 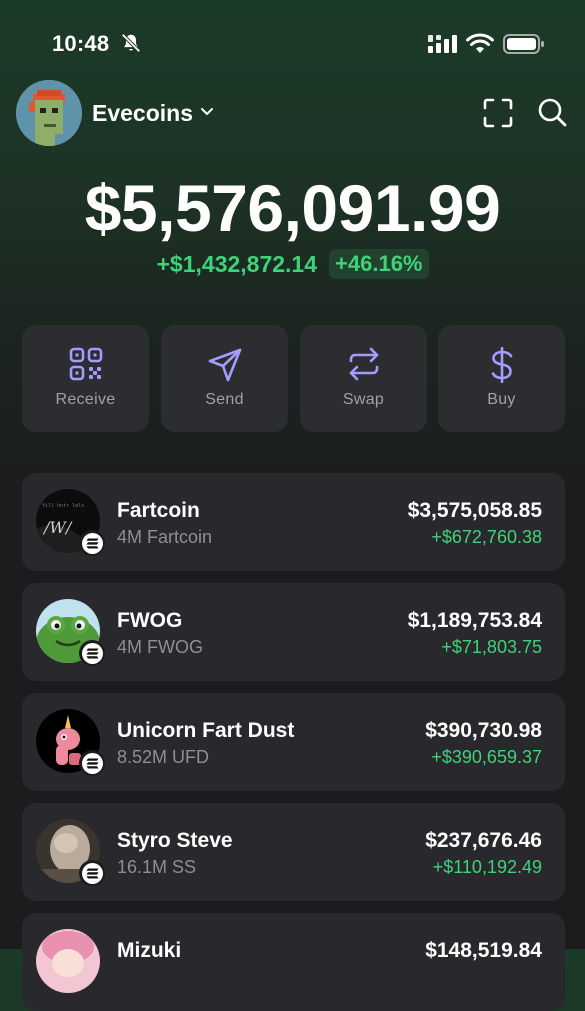 What do you see at coordinates (524, 46) in the screenshot?
I see `battery-icon` at bounding box center [524, 46].